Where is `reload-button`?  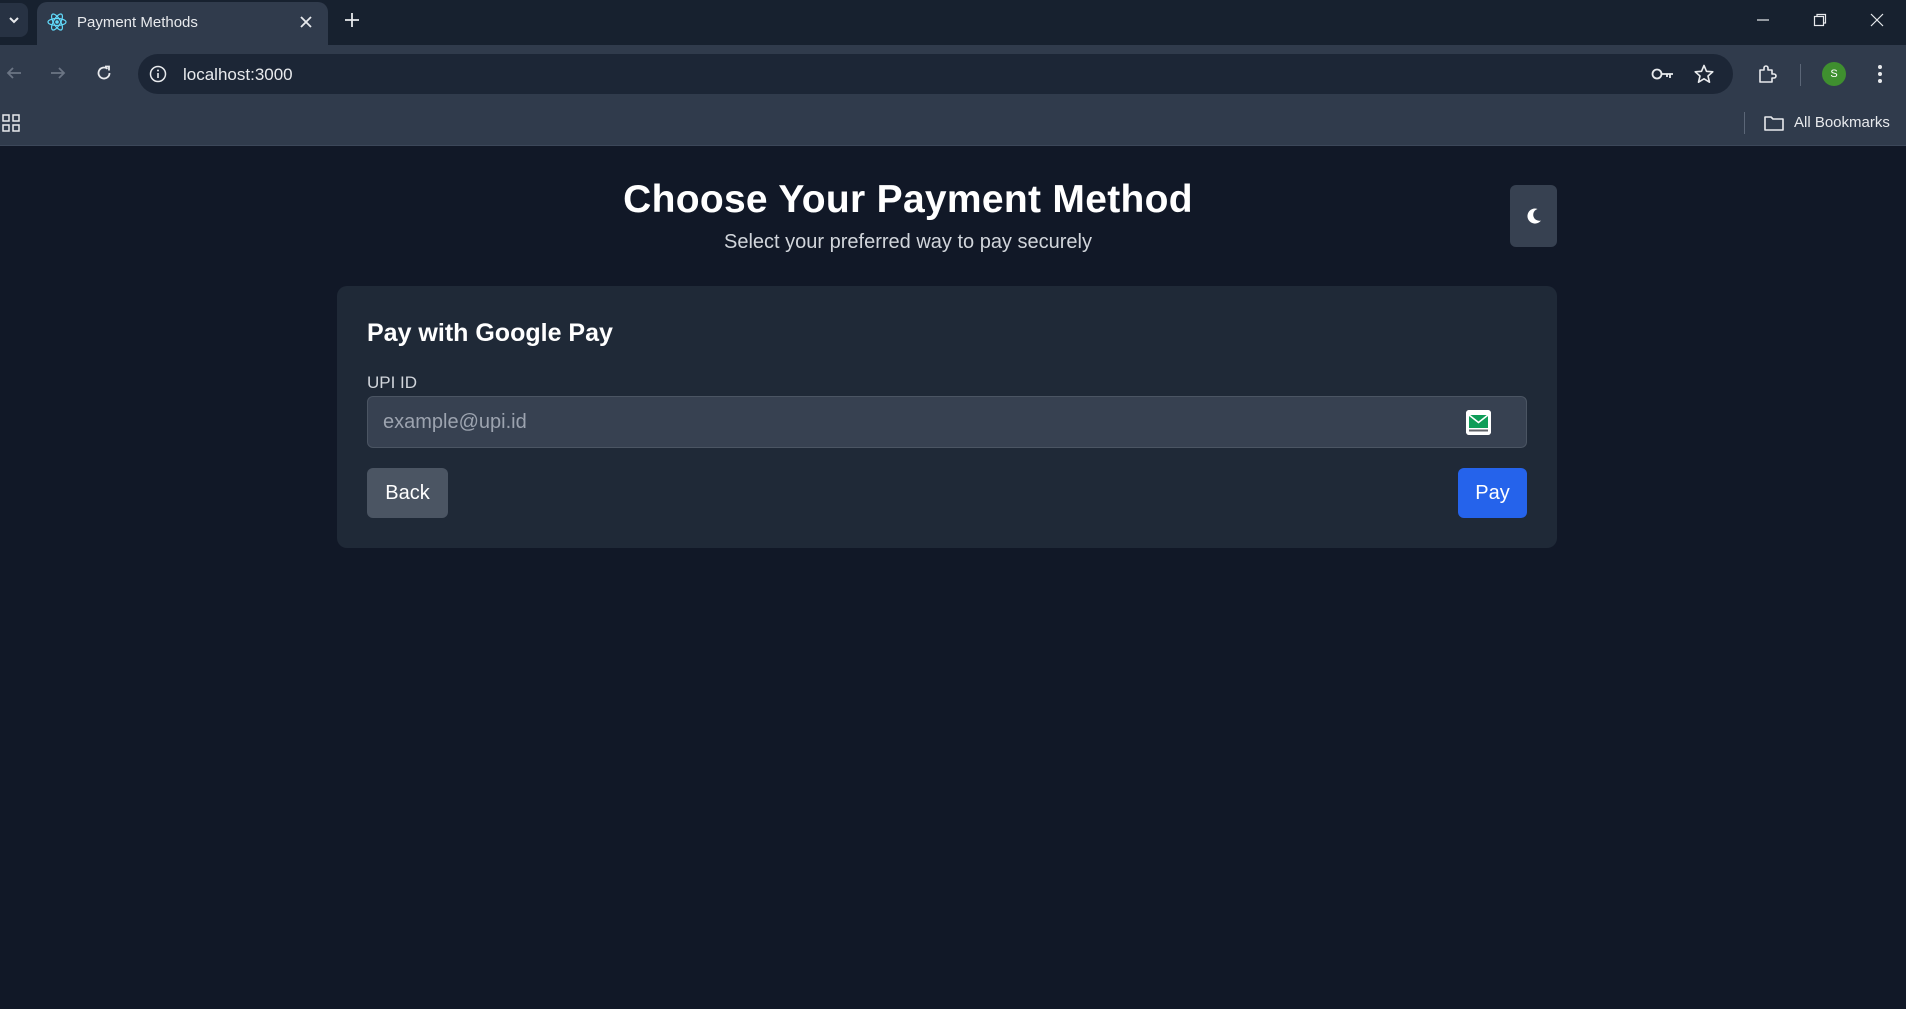 reload-button is located at coordinates (104, 73).